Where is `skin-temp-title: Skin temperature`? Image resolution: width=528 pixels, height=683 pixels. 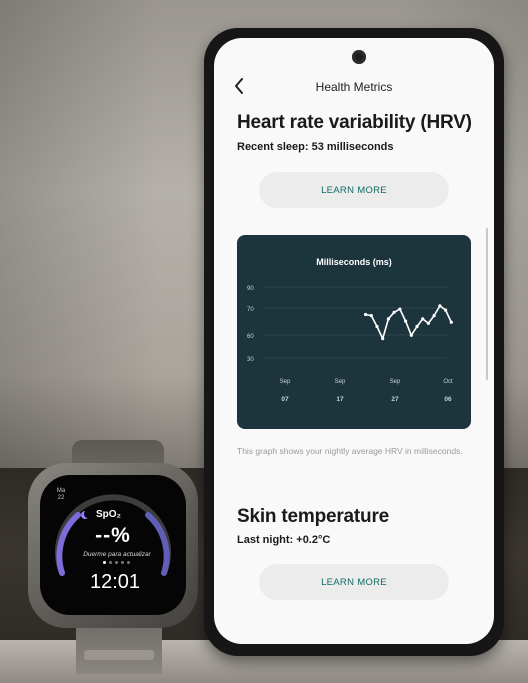 skin-temp-title: Skin temperature is located at coordinates (313, 516).